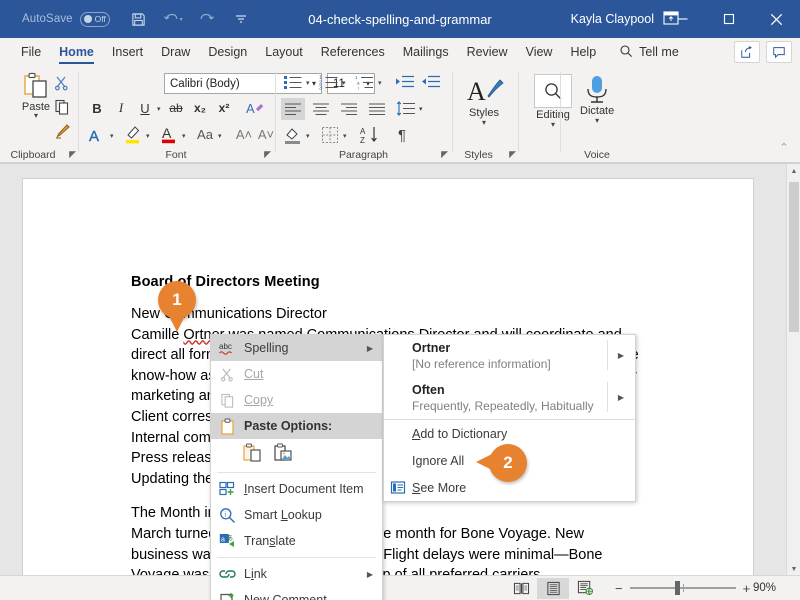  Describe the element at coordinates (747, 588) in the screenshot. I see `zoom-in-button: +` at that location.